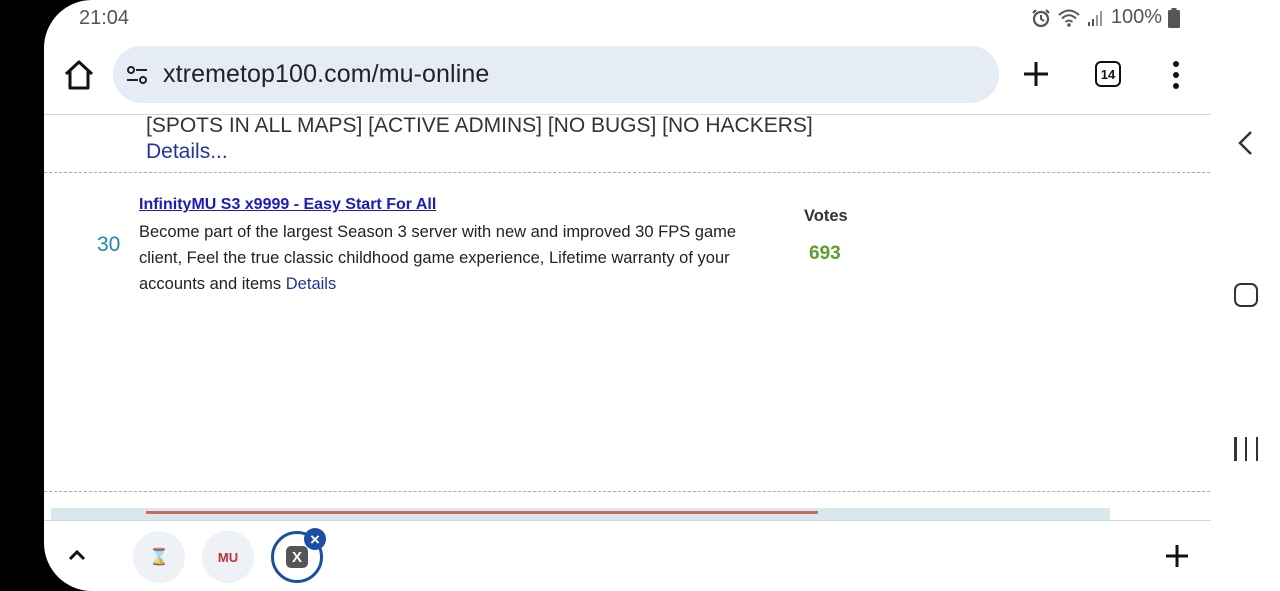  Describe the element at coordinates (826, 216) in the screenshot. I see `votes-label: Votes` at that location.